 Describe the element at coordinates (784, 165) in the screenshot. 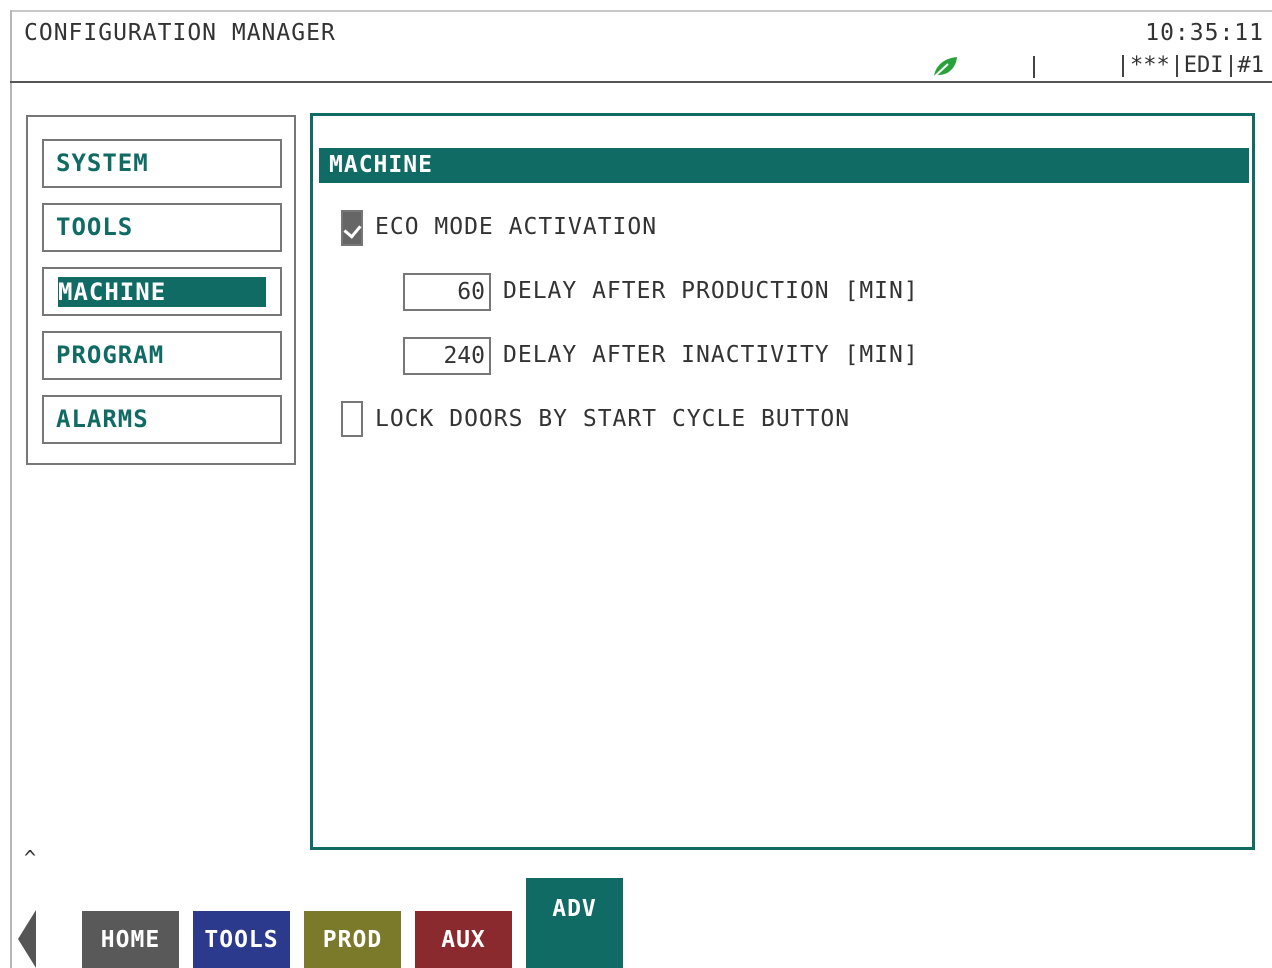

I see `panel-title: MACHINE` at that location.